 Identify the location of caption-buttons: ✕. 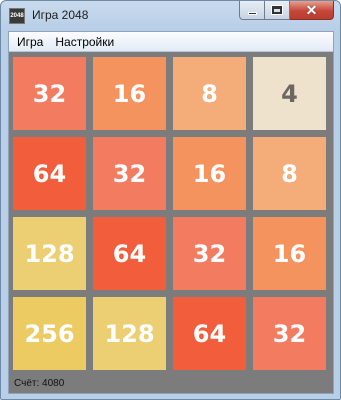
(286, 11).